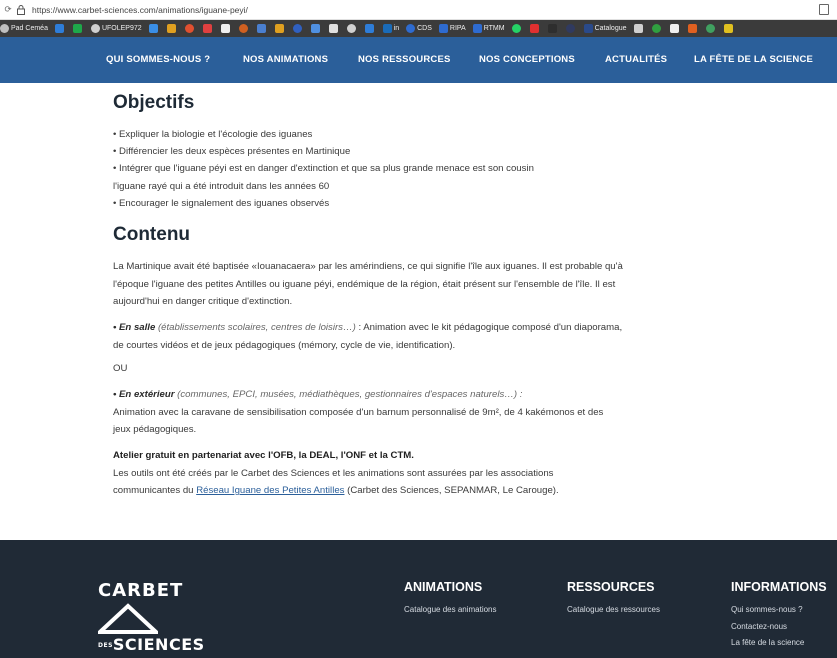 The height and width of the screenshot is (658, 837). Describe the element at coordinates (527, 59) in the screenshot. I see `nav-item-nos-conceptions: NOS CONCEPTIONS` at that location.